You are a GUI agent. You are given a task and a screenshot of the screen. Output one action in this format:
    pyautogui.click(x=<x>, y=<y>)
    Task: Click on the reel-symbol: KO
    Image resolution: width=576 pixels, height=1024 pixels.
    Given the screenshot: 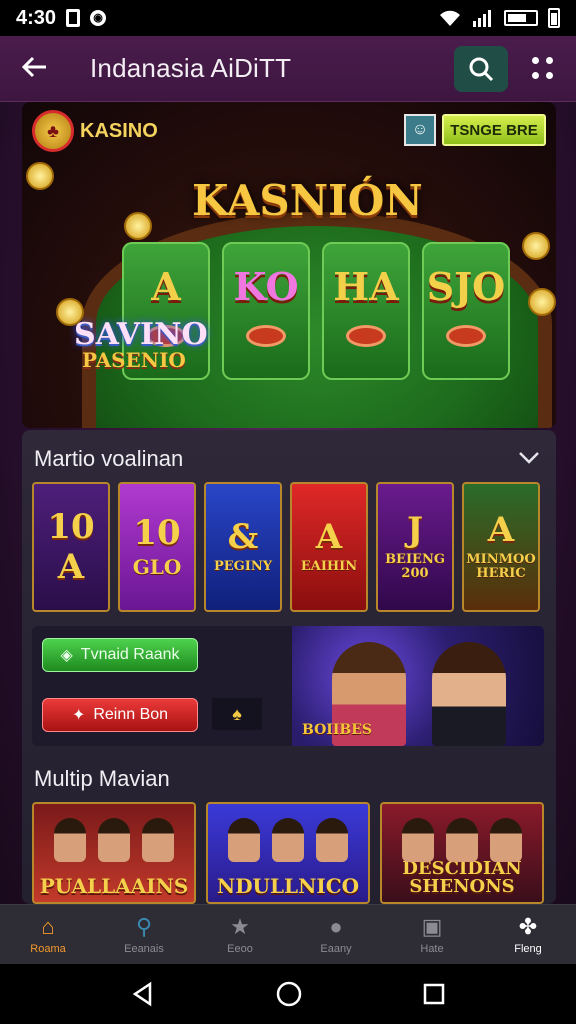 What is the action you would take?
    pyautogui.click(x=266, y=286)
    